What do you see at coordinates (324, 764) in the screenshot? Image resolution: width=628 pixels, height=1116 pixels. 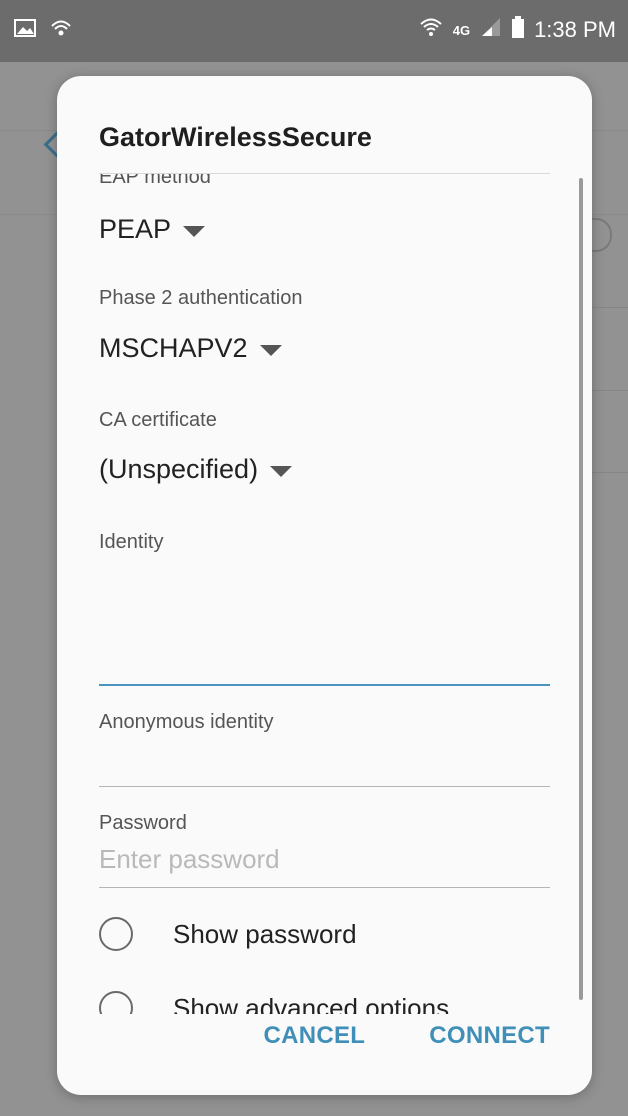 I see `anonymous-identity-input` at bounding box center [324, 764].